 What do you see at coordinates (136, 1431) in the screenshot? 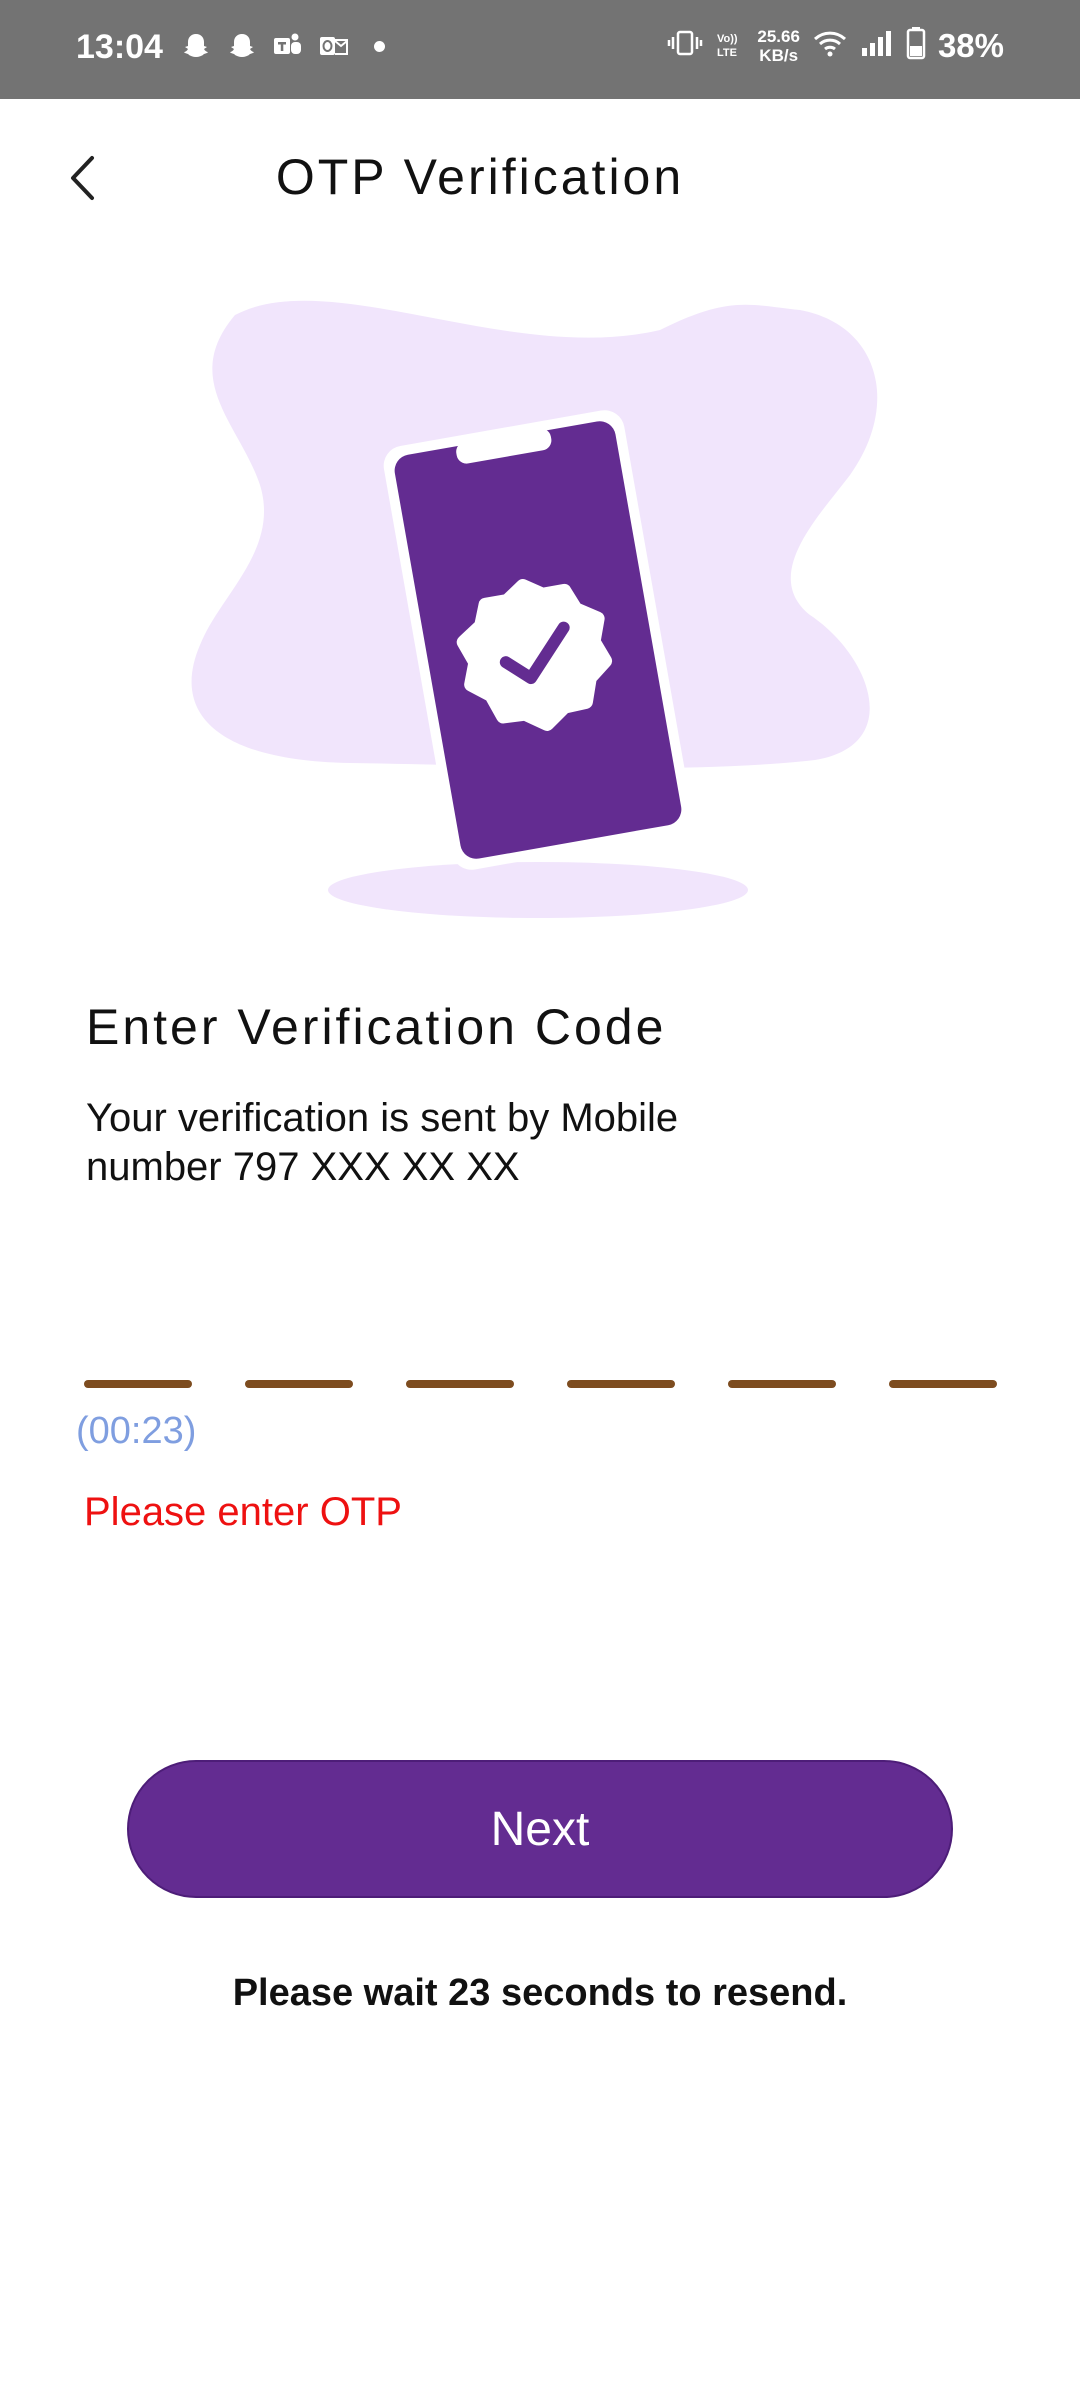
I see `countdown-timer: (00:23)` at bounding box center [136, 1431].